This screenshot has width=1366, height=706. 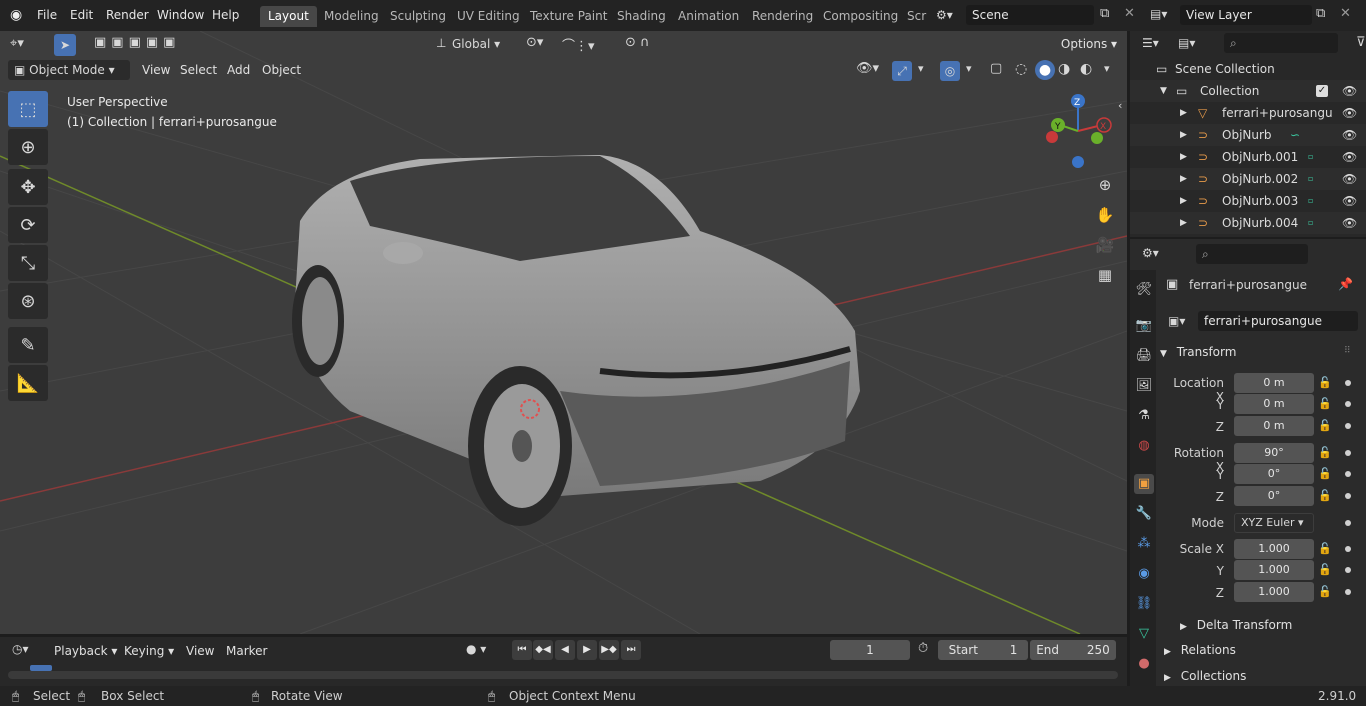 I want to click on material-tab-icon: ●, so click(x=1144, y=664).